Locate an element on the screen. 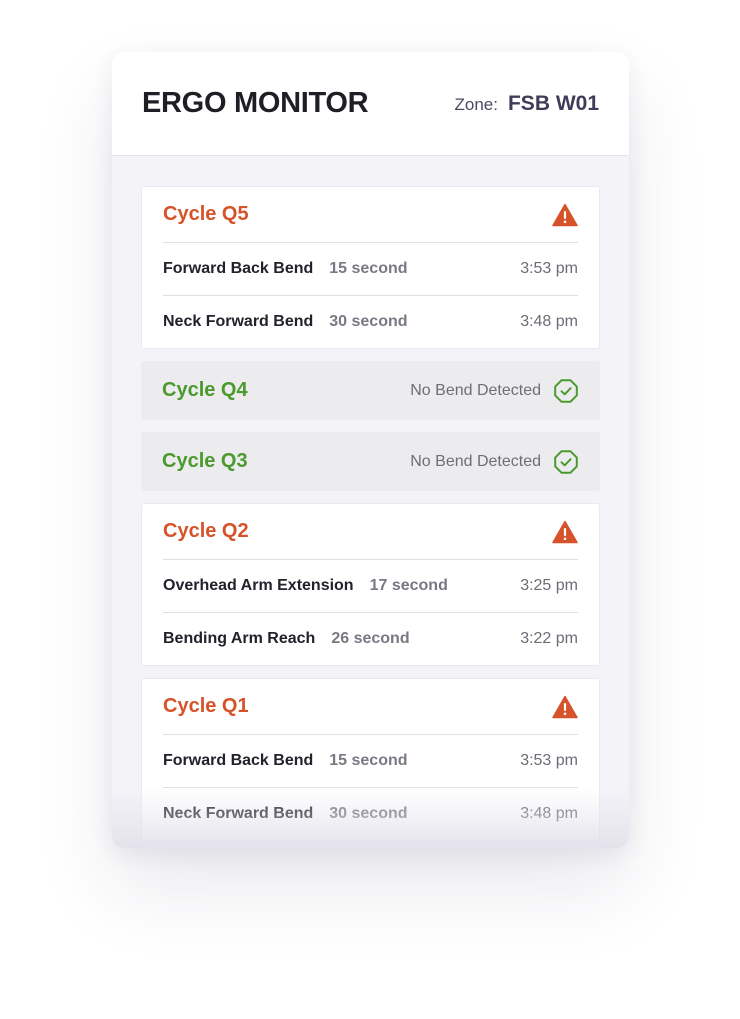 The height and width of the screenshot is (1019, 740). event-duration: 26 second is located at coordinates (370, 638).